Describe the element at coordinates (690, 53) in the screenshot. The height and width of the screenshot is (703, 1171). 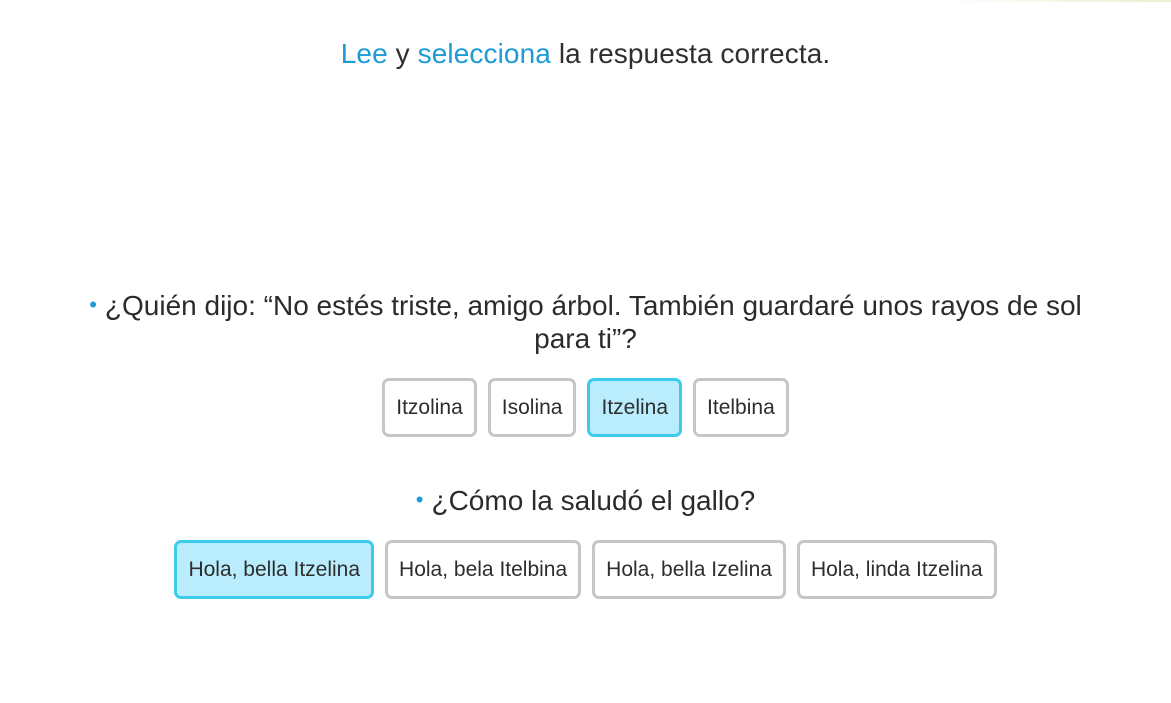
I see `instruction-rest: la respuesta correcta.` at that location.